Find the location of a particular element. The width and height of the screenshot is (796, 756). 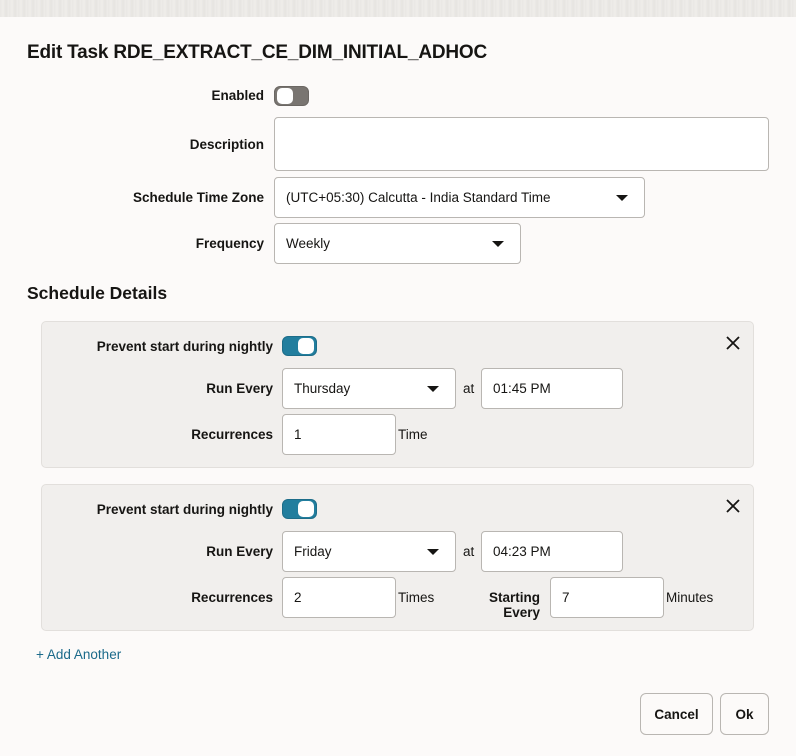

add-another-link: + Add Another is located at coordinates (78, 654).